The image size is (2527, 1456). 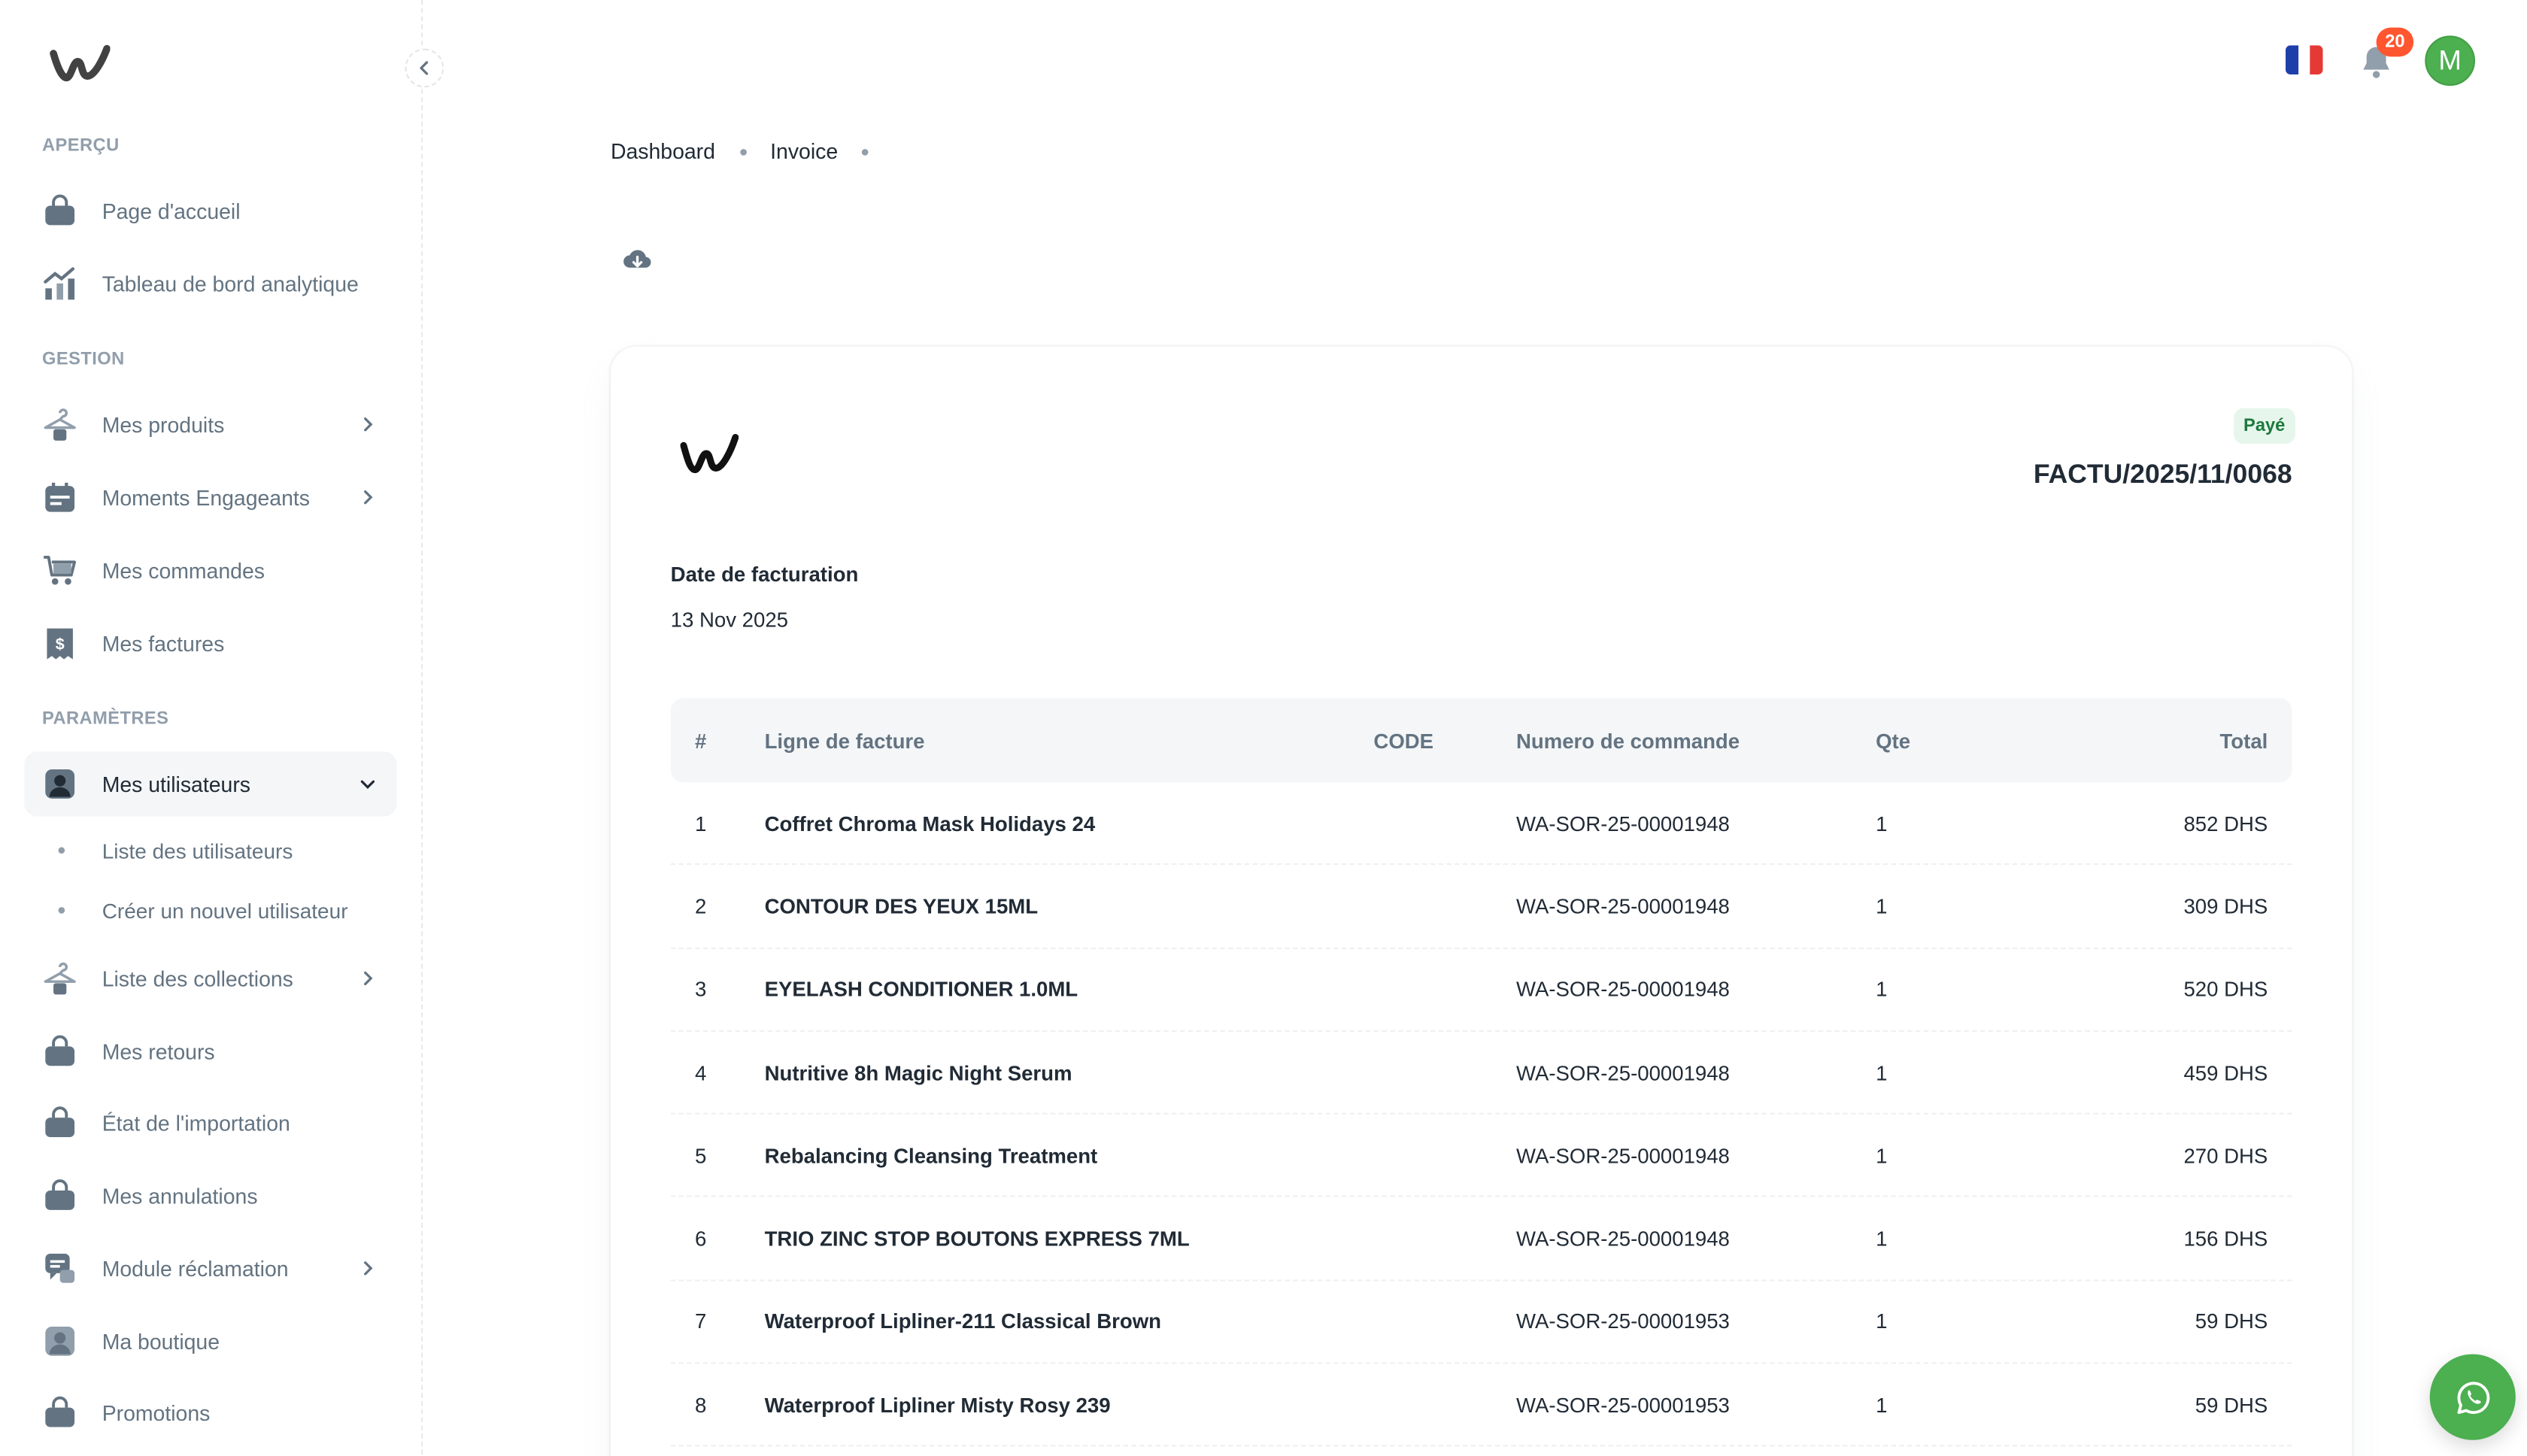 I want to click on cell-num: 5, so click(x=700, y=1155).